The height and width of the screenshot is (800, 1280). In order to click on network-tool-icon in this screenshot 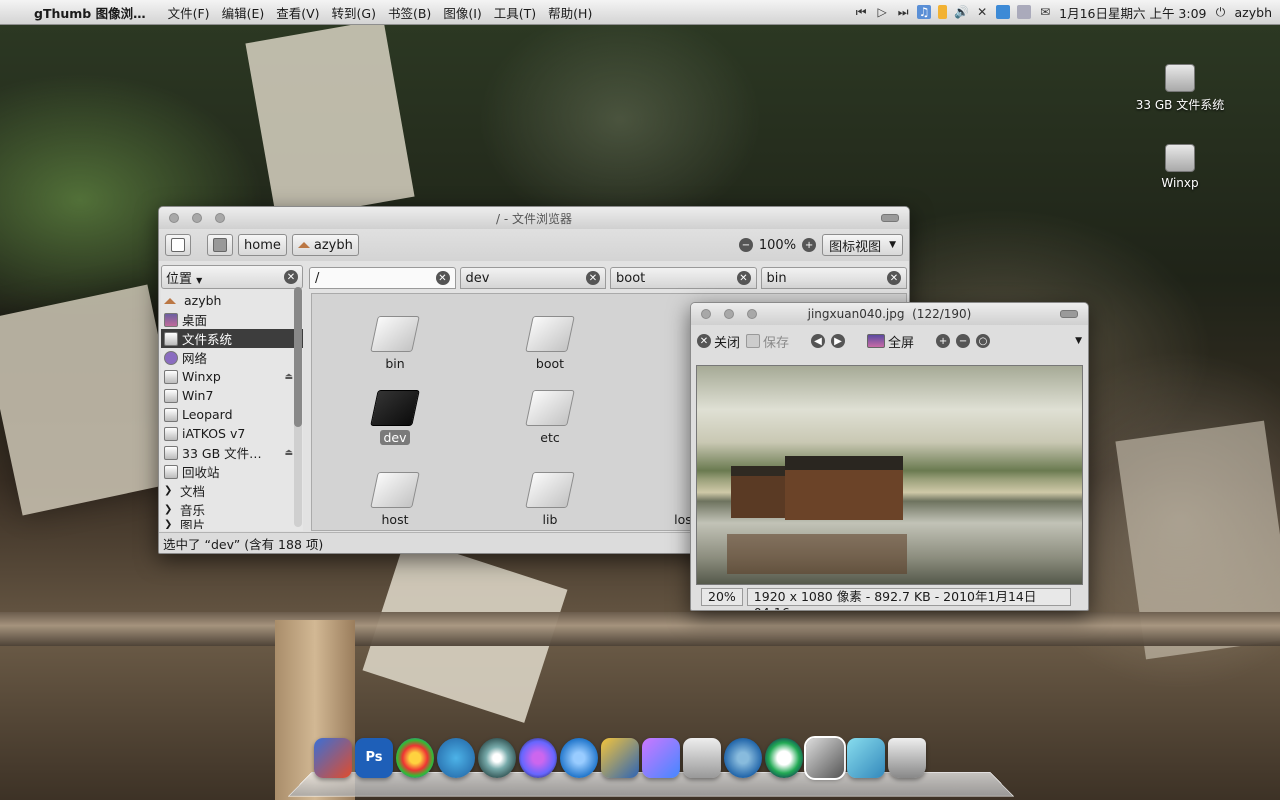, I will do `click(333, 758)`.